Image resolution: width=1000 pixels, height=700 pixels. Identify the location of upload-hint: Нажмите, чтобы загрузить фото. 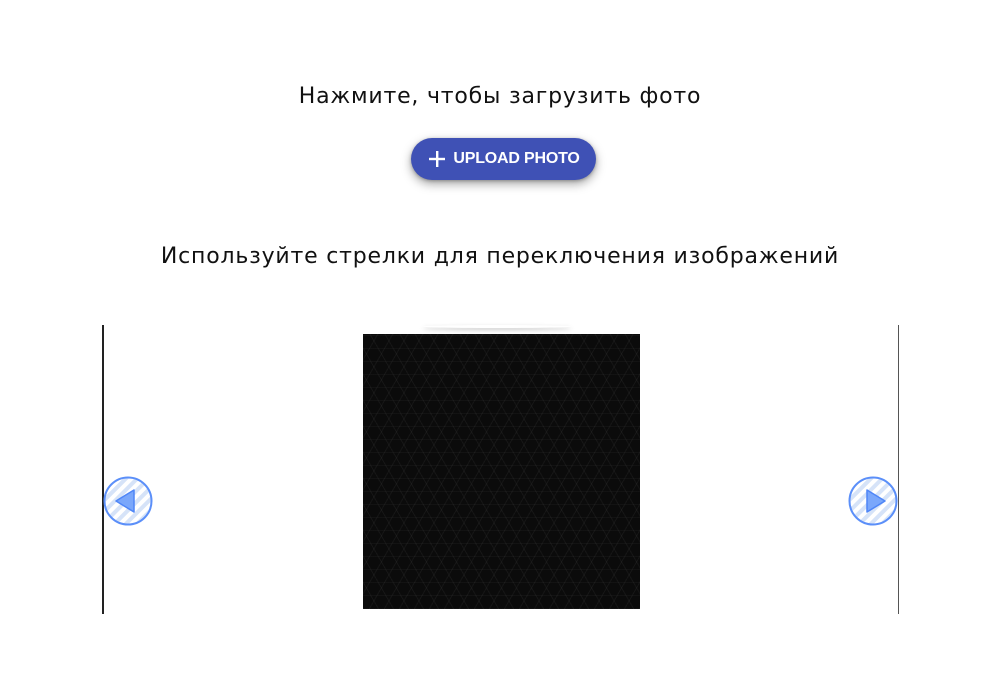
(500, 96).